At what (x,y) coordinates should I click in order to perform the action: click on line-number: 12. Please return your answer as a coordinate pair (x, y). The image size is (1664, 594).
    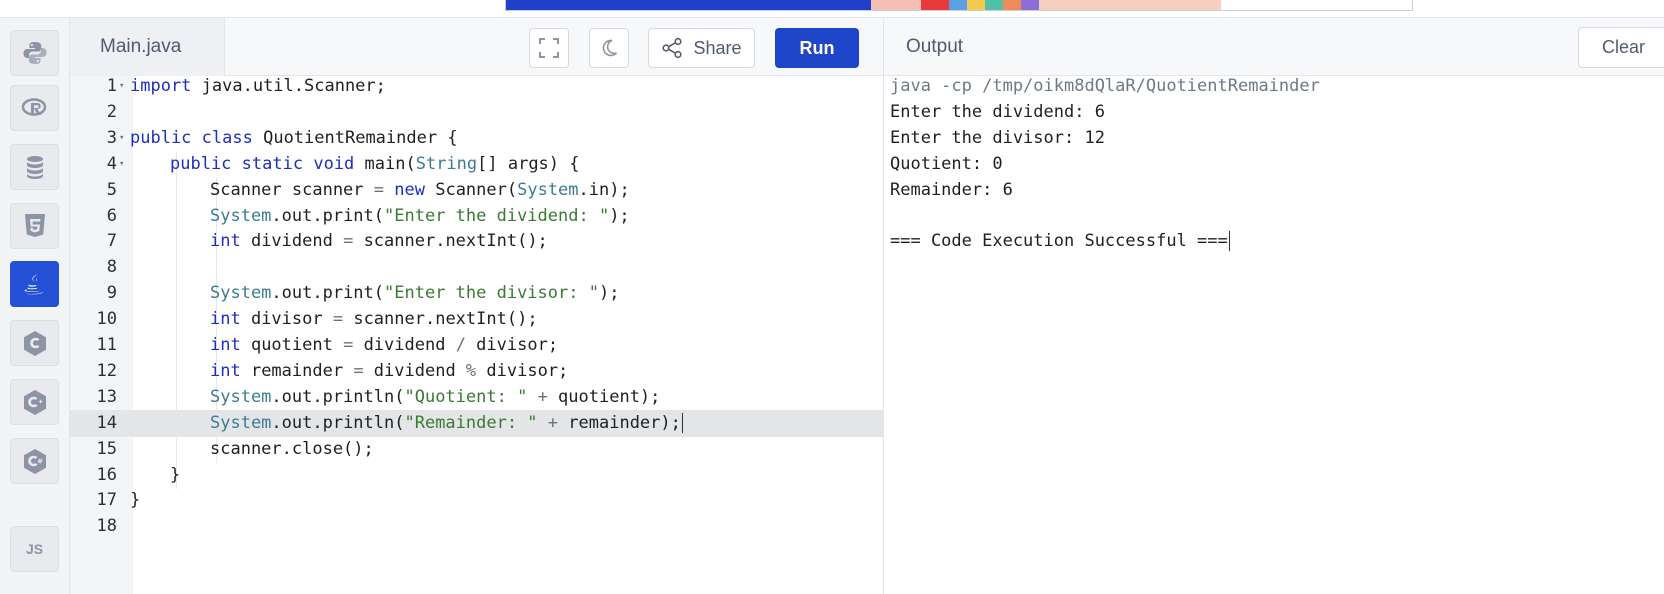
    Looking at the image, I should click on (106, 370).